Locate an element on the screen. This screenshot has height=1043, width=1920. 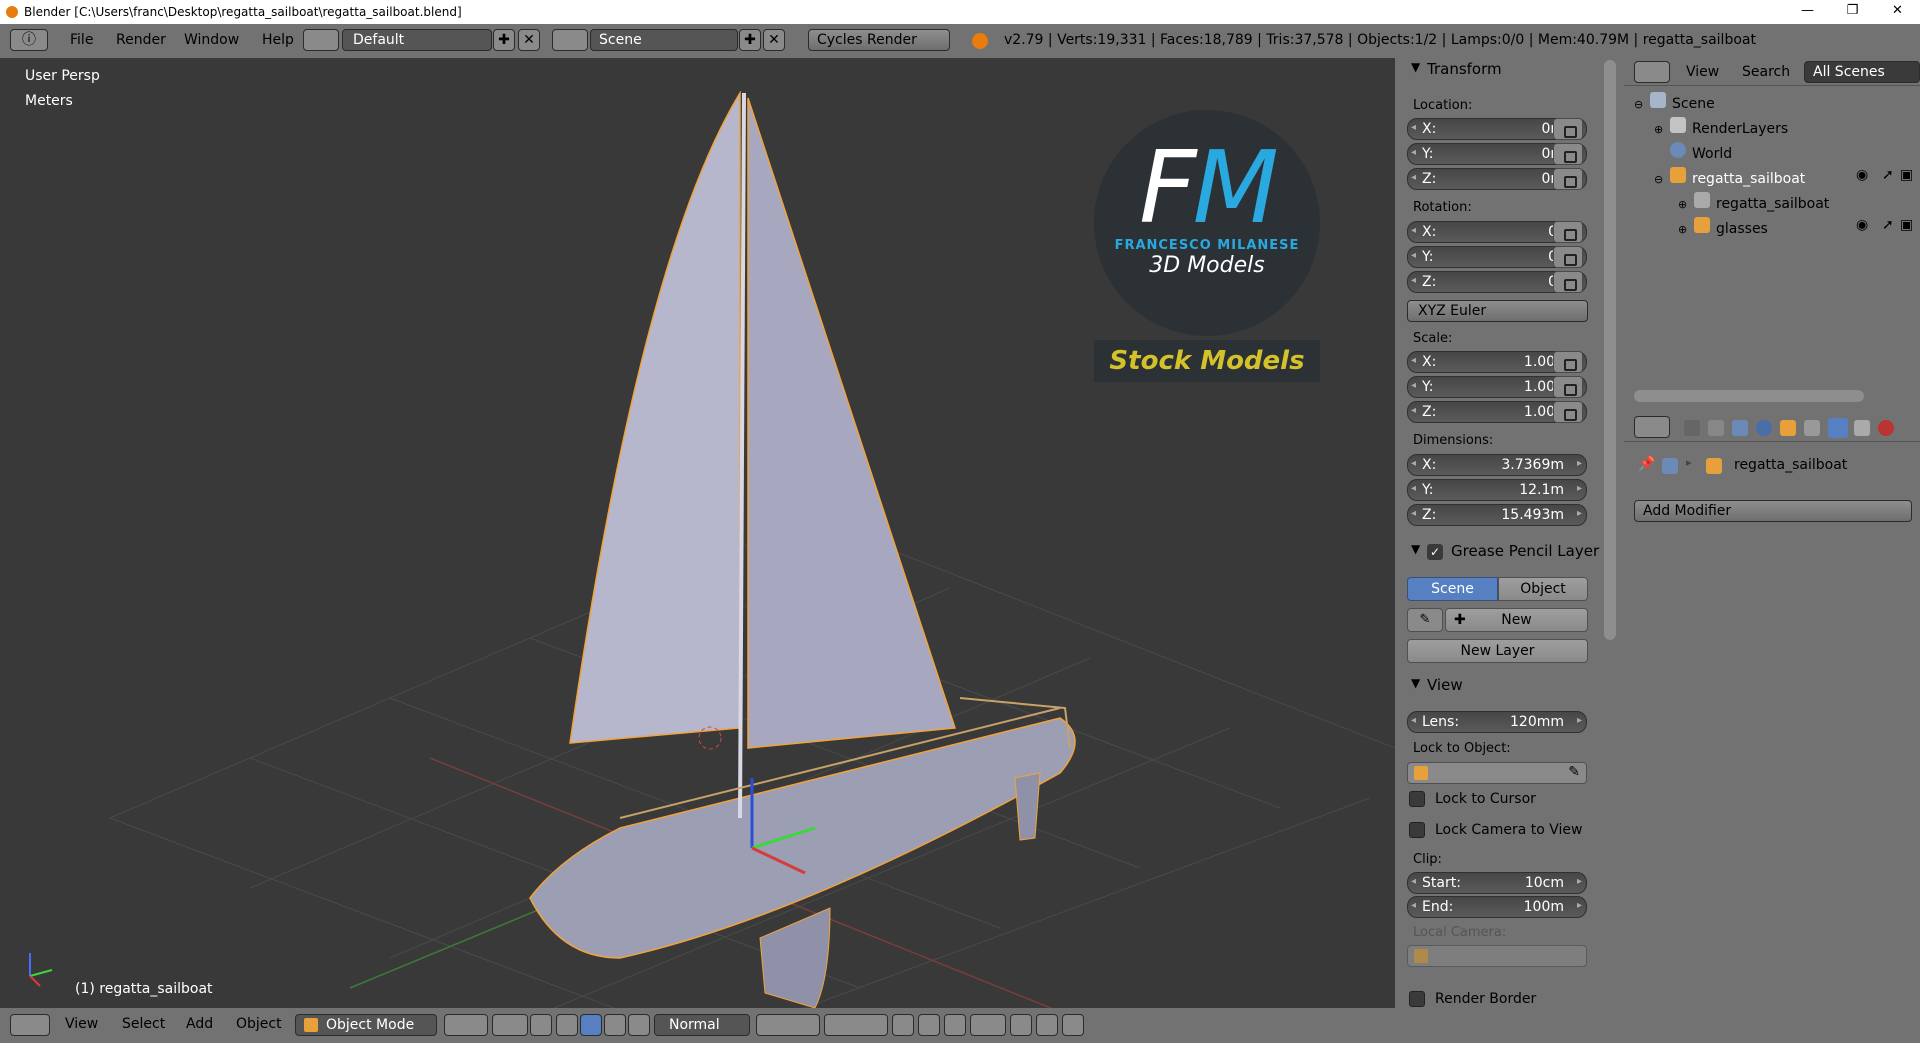
rotation-mode-dropdown: XYZ Euler is located at coordinates (1497, 311).